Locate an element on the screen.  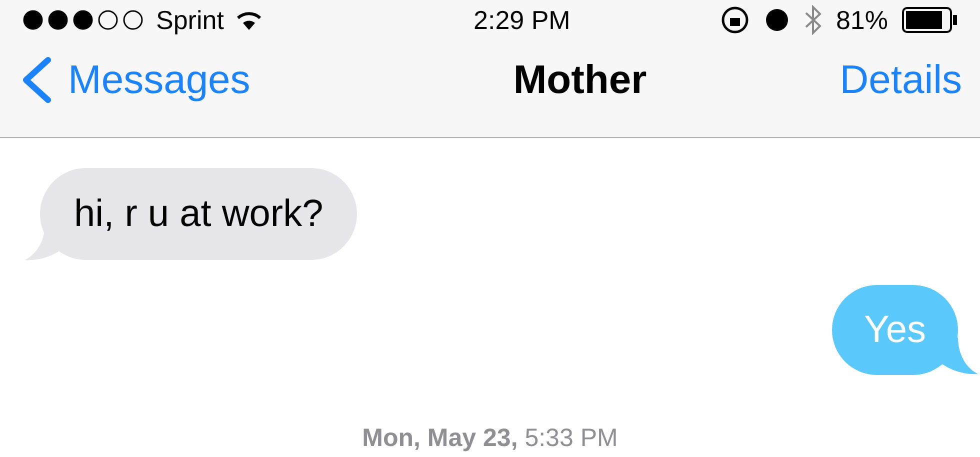
message-bubble: hi, r u at work? is located at coordinates (199, 214).